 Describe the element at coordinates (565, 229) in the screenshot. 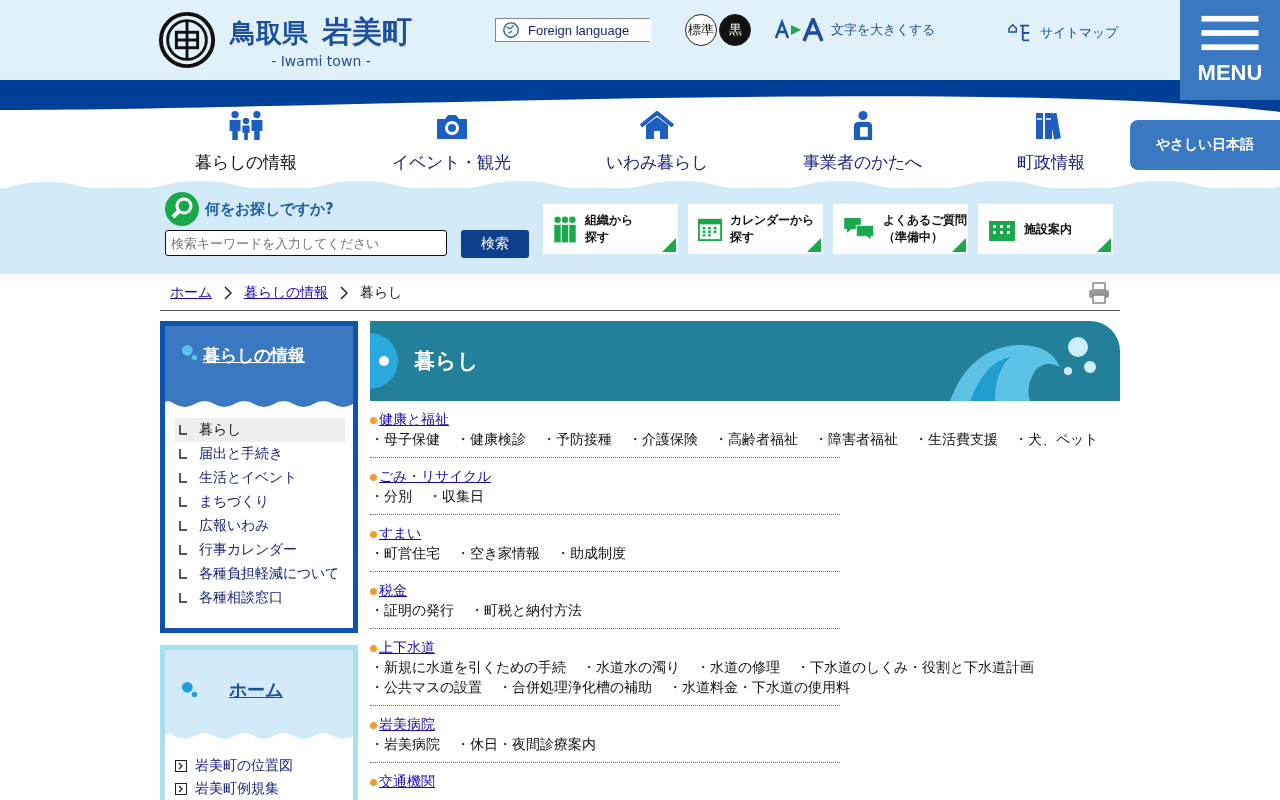

I see `people-icon` at that location.